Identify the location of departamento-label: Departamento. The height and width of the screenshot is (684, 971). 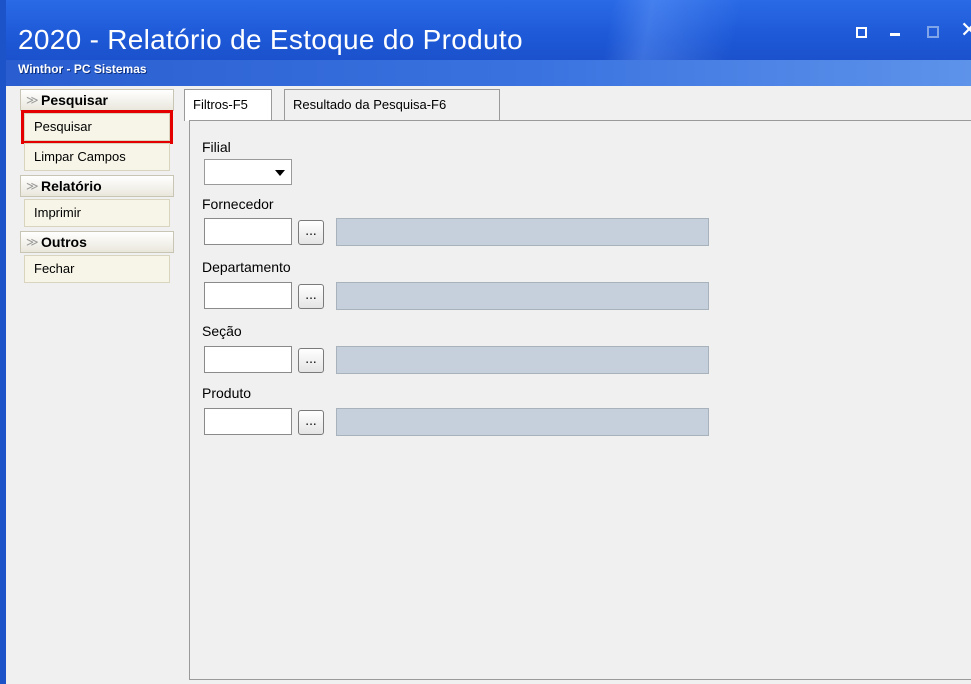
(246, 267).